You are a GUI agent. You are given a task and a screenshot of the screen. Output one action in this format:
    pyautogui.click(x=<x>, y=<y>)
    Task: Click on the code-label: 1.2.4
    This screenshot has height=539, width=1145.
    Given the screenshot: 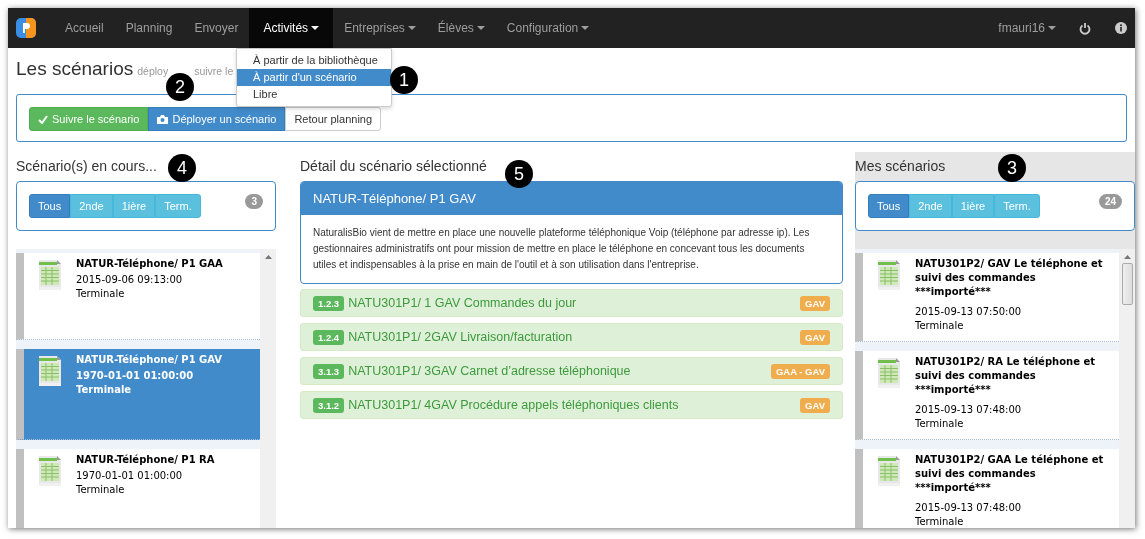 What is the action you would take?
    pyautogui.click(x=329, y=337)
    